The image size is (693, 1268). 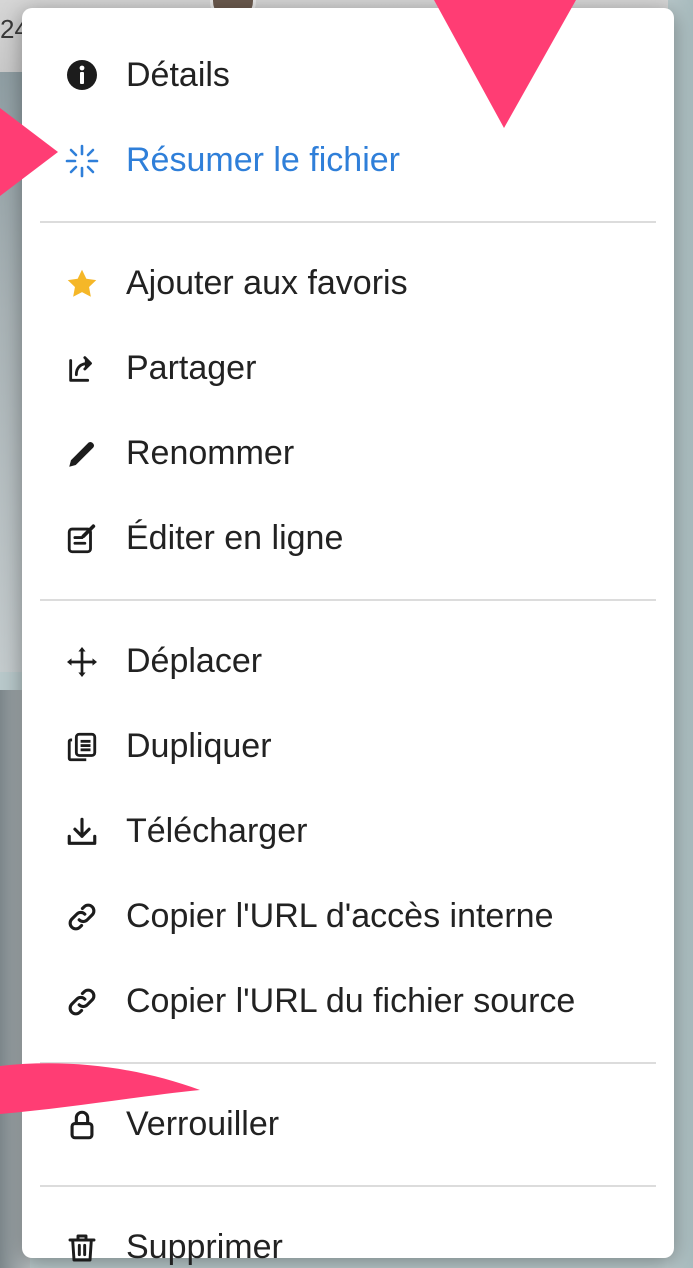 What do you see at coordinates (82, 832) in the screenshot?
I see `download-icon` at bounding box center [82, 832].